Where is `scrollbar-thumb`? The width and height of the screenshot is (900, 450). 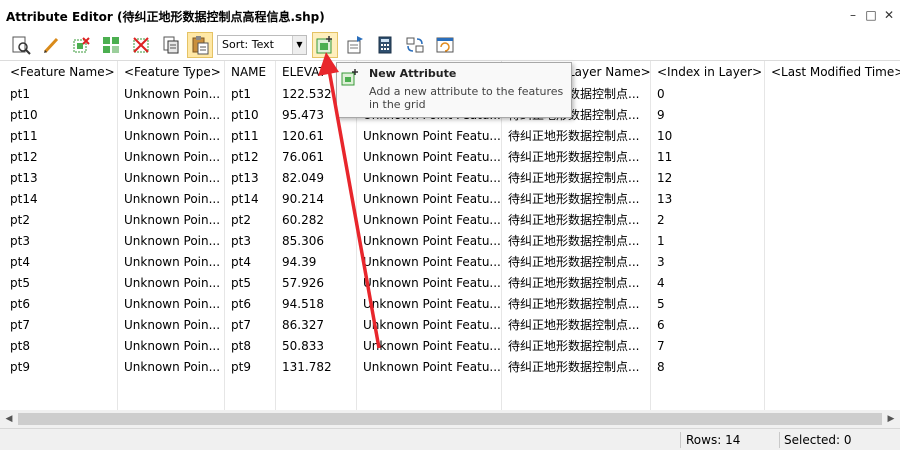 scrollbar-thumb is located at coordinates (450, 419).